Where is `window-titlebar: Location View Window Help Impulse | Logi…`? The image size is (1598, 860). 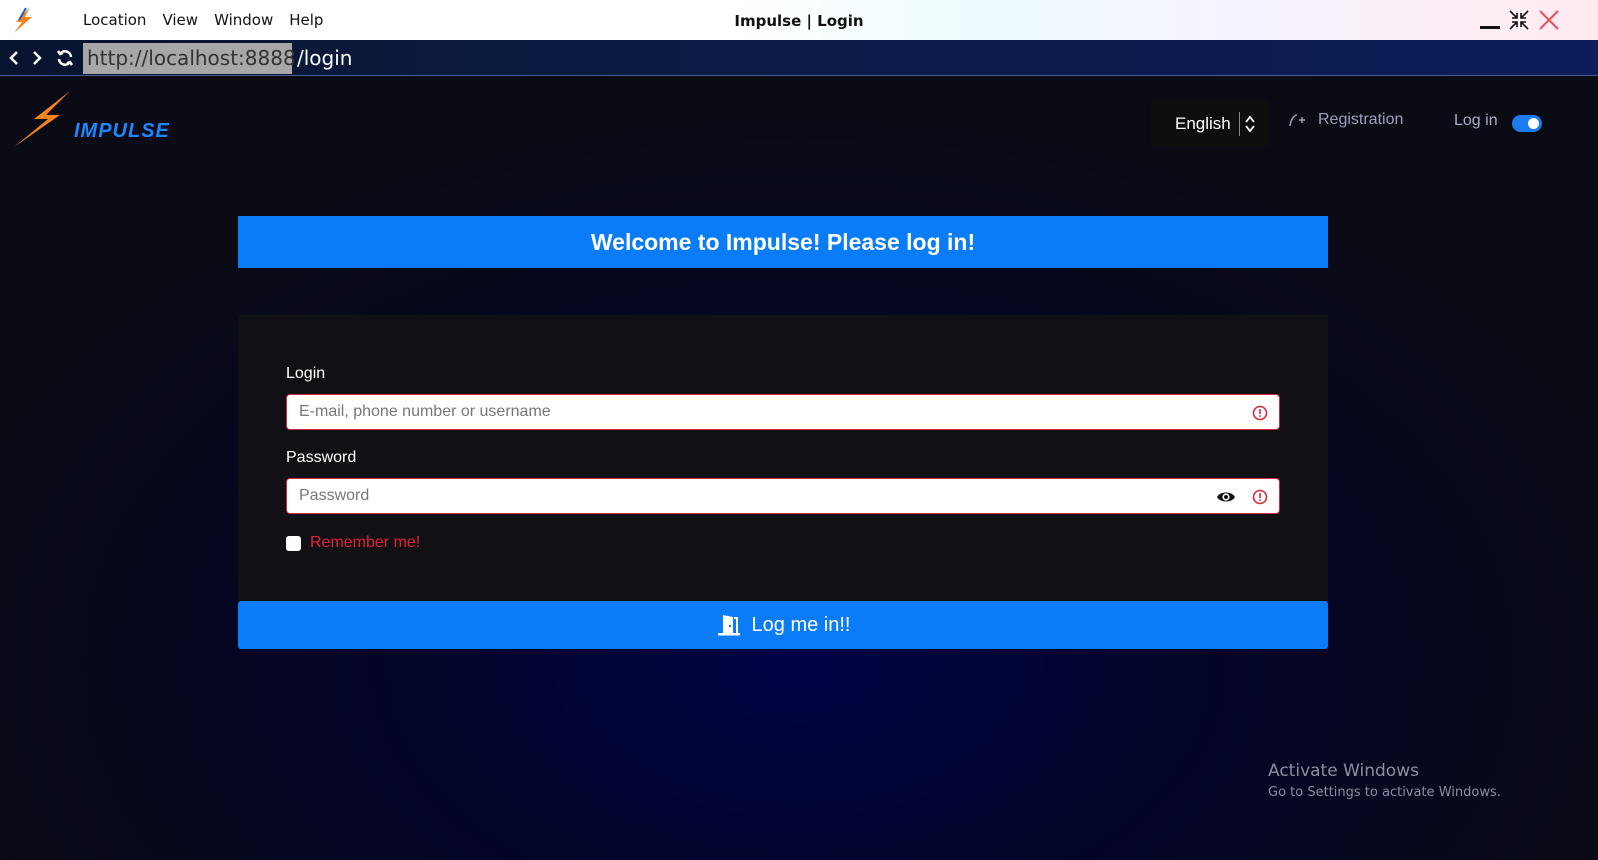 window-titlebar: Location View Window Help Impulse | Logi… is located at coordinates (799, 20).